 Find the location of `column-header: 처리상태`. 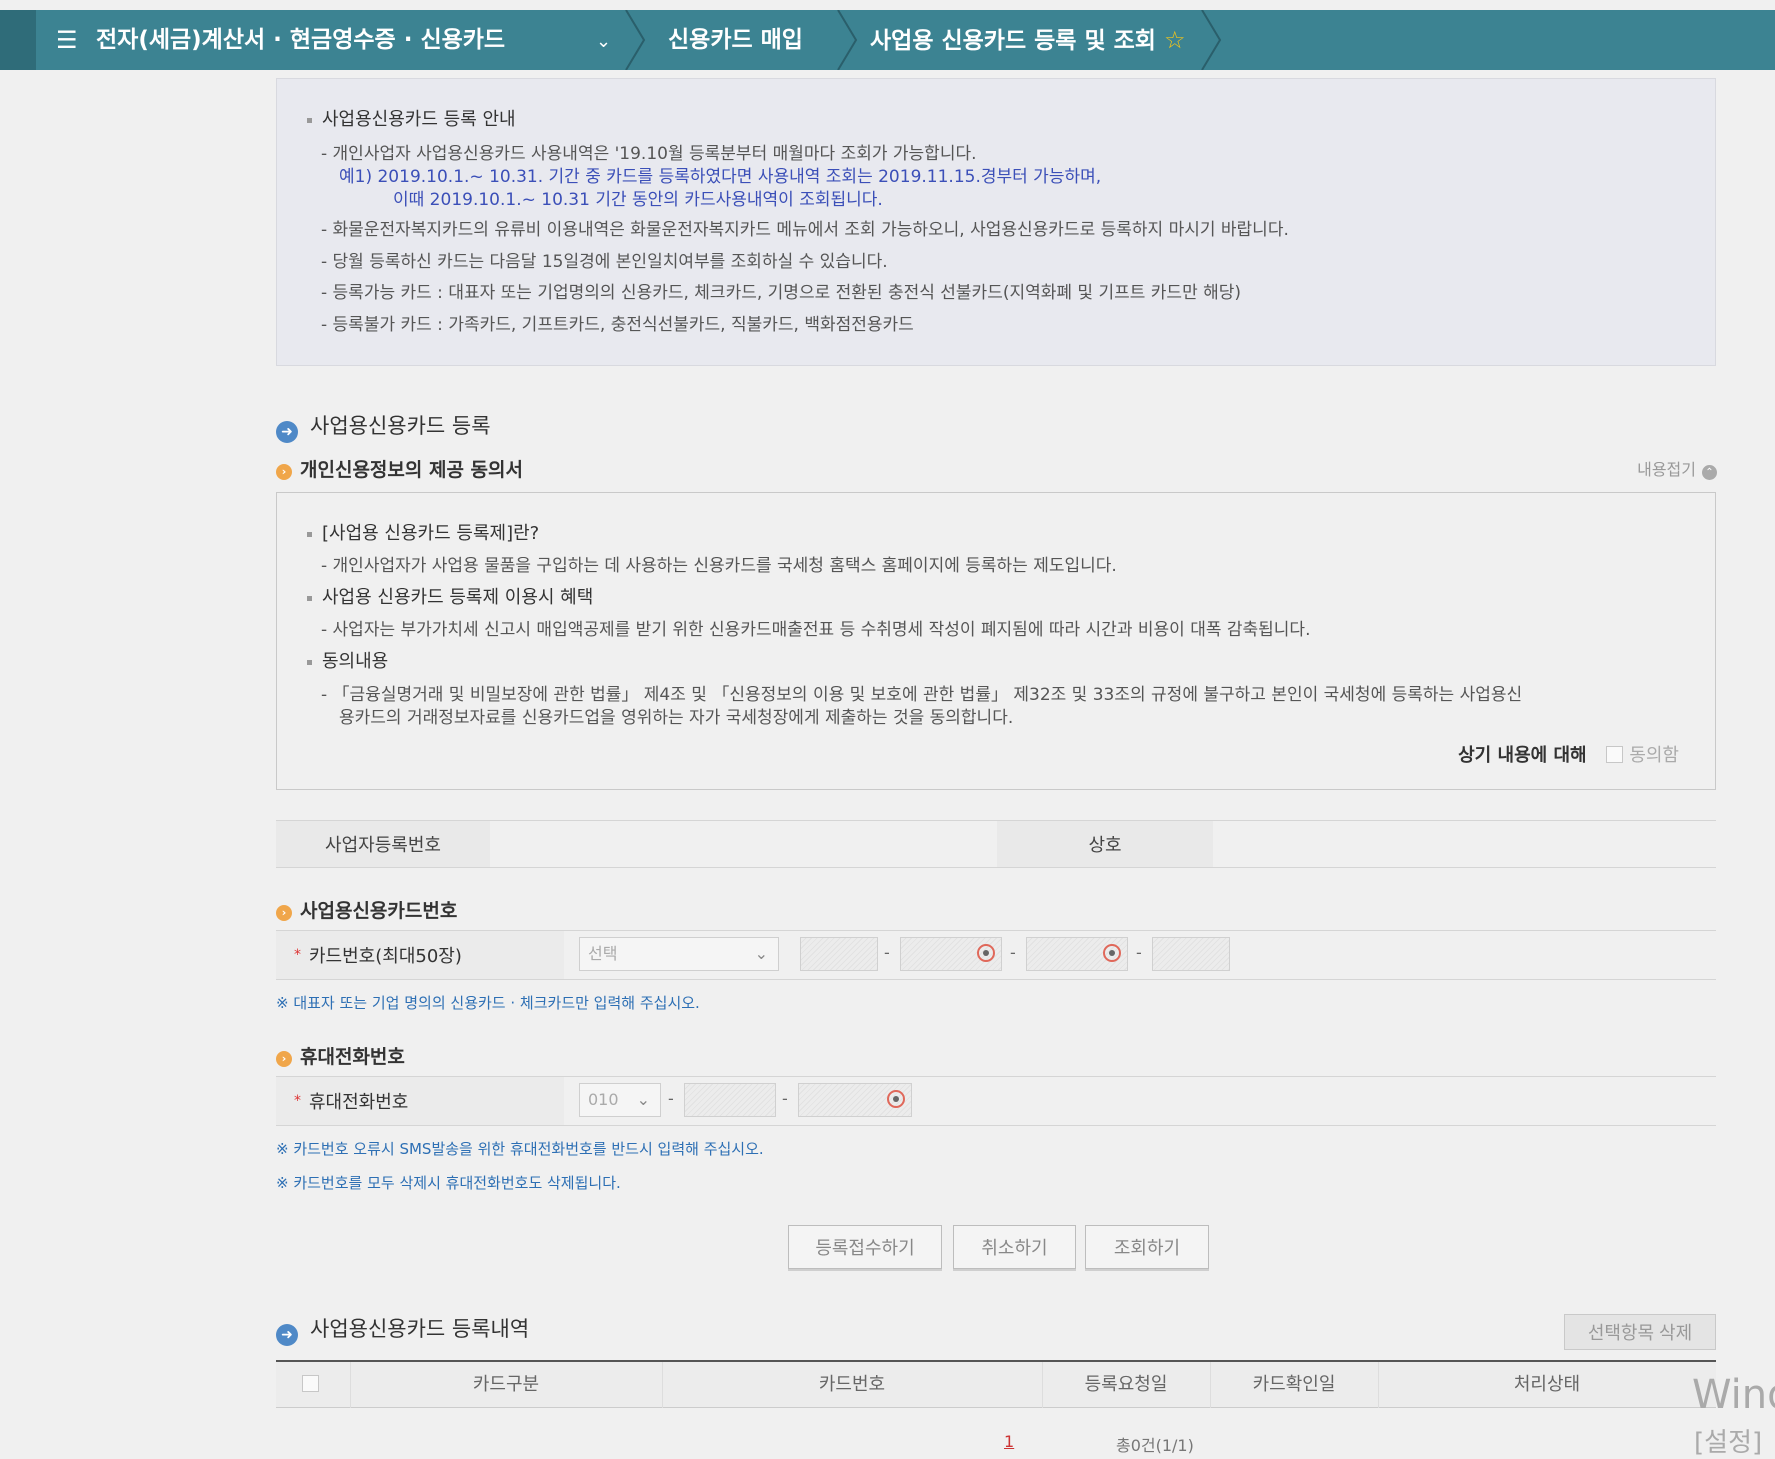

column-header: 처리상태 is located at coordinates (1547, 1385).